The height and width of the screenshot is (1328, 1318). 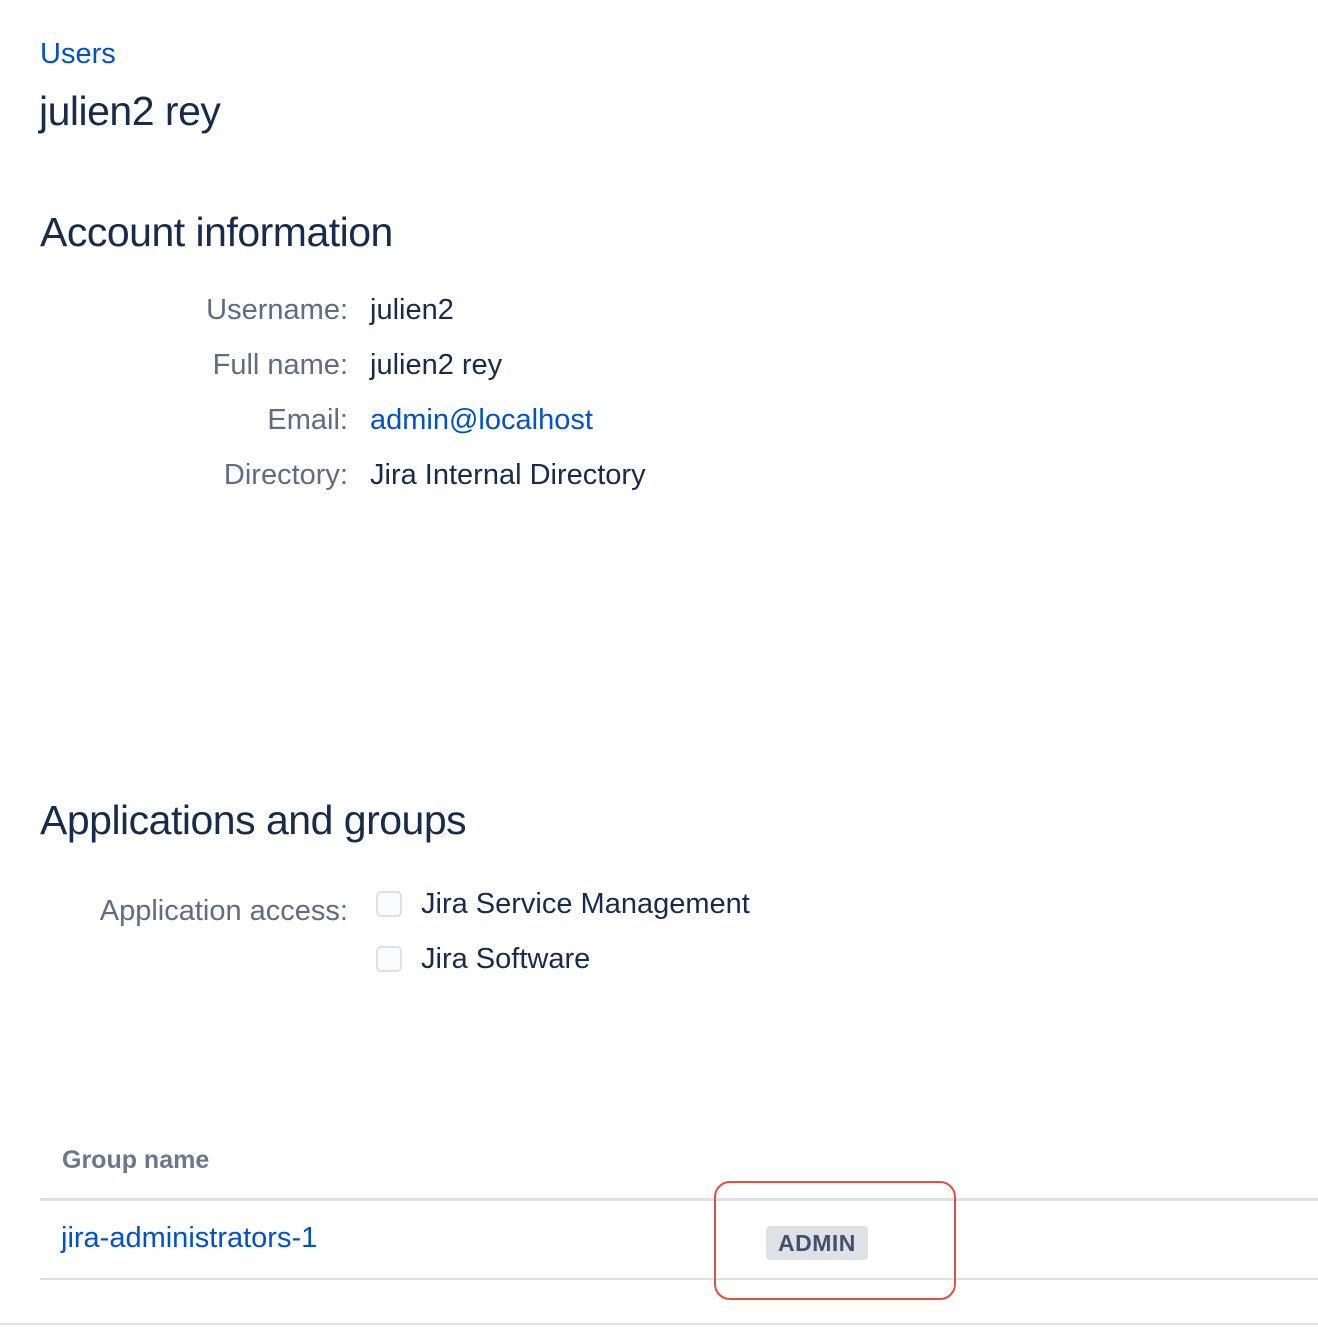 I want to click on username-row: Username: julien2, so click(x=227, y=310).